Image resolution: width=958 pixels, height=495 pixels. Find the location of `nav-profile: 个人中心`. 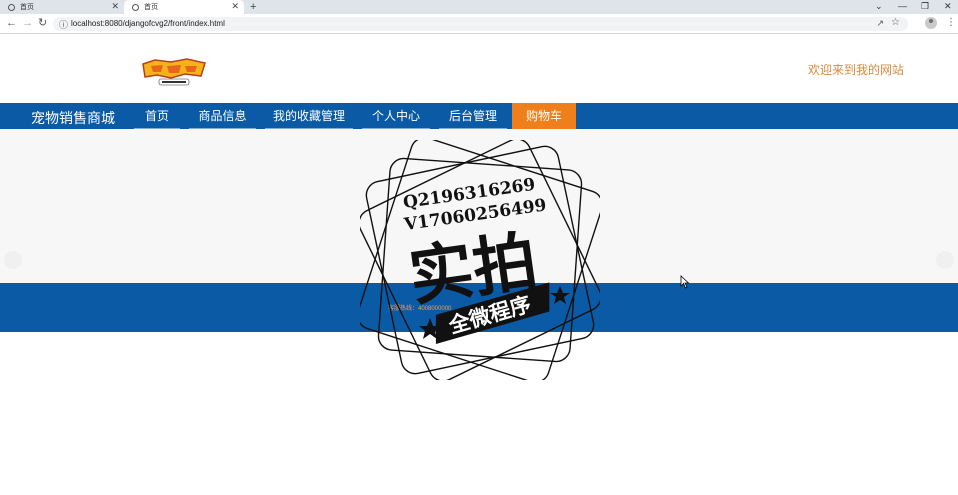

nav-profile: 个人中心 is located at coordinates (396, 116).